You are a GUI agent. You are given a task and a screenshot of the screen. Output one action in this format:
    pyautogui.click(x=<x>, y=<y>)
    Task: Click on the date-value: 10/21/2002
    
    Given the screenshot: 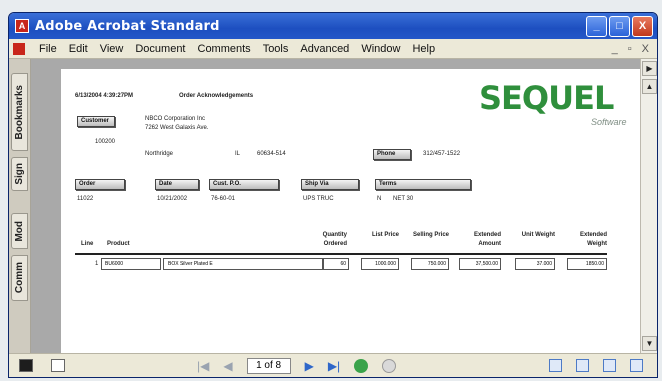 What is the action you would take?
    pyautogui.click(x=172, y=199)
    